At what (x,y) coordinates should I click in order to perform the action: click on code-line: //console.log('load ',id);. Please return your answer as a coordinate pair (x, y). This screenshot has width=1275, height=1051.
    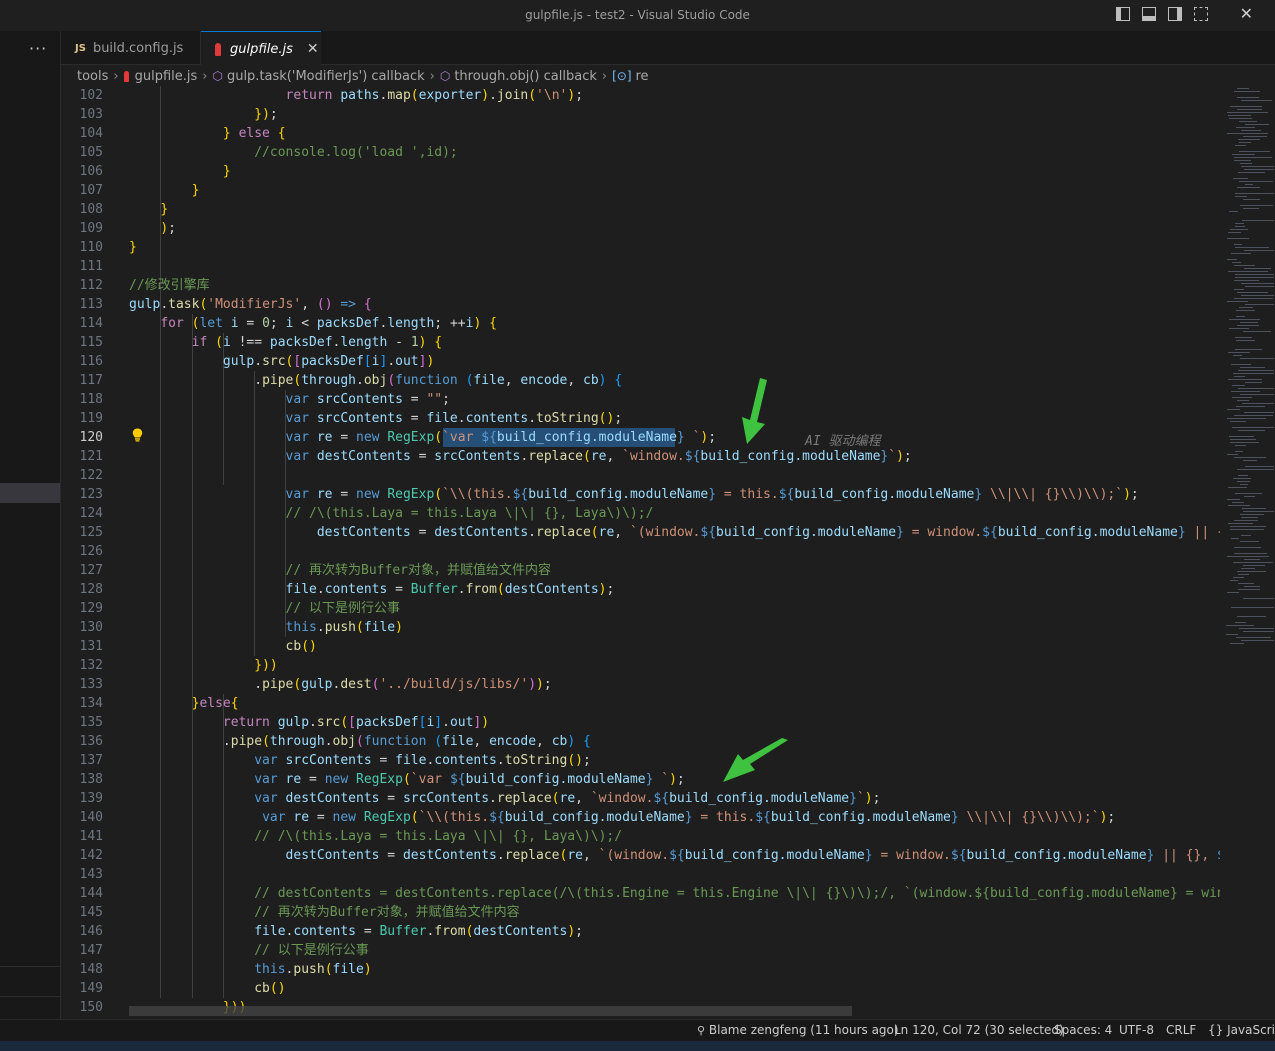
    Looking at the image, I should click on (293, 152).